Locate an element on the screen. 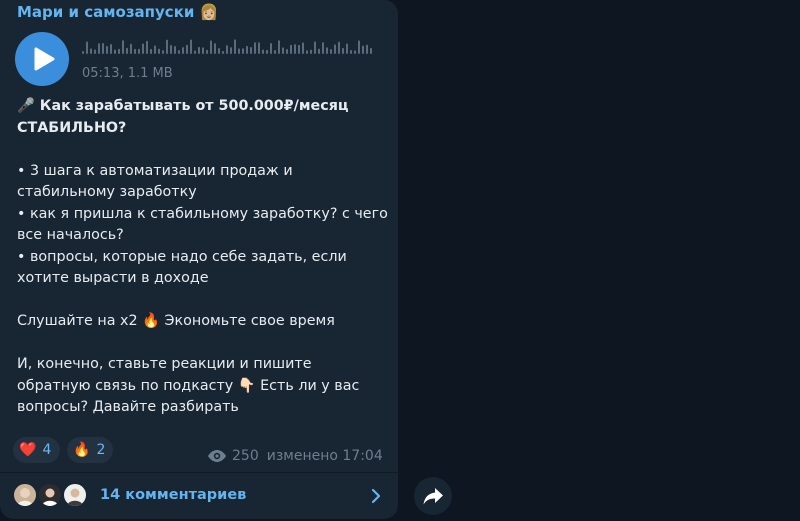  play-button is located at coordinates (42, 59).